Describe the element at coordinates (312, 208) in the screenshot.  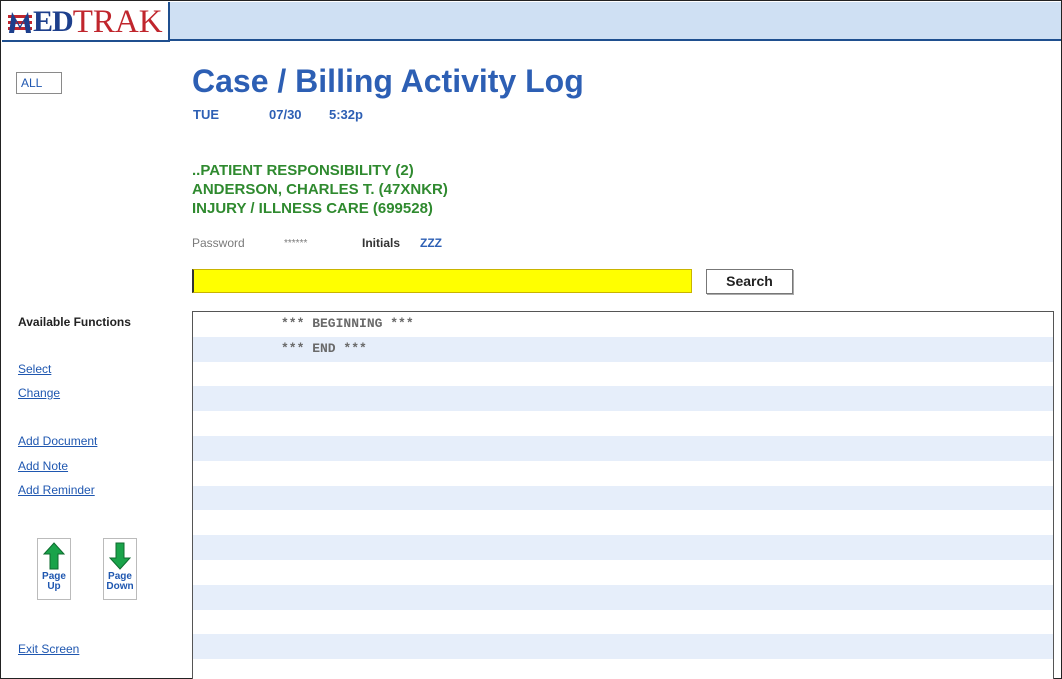
I see `case-type: INJURY / ILLNESS CARE (699528)` at that location.